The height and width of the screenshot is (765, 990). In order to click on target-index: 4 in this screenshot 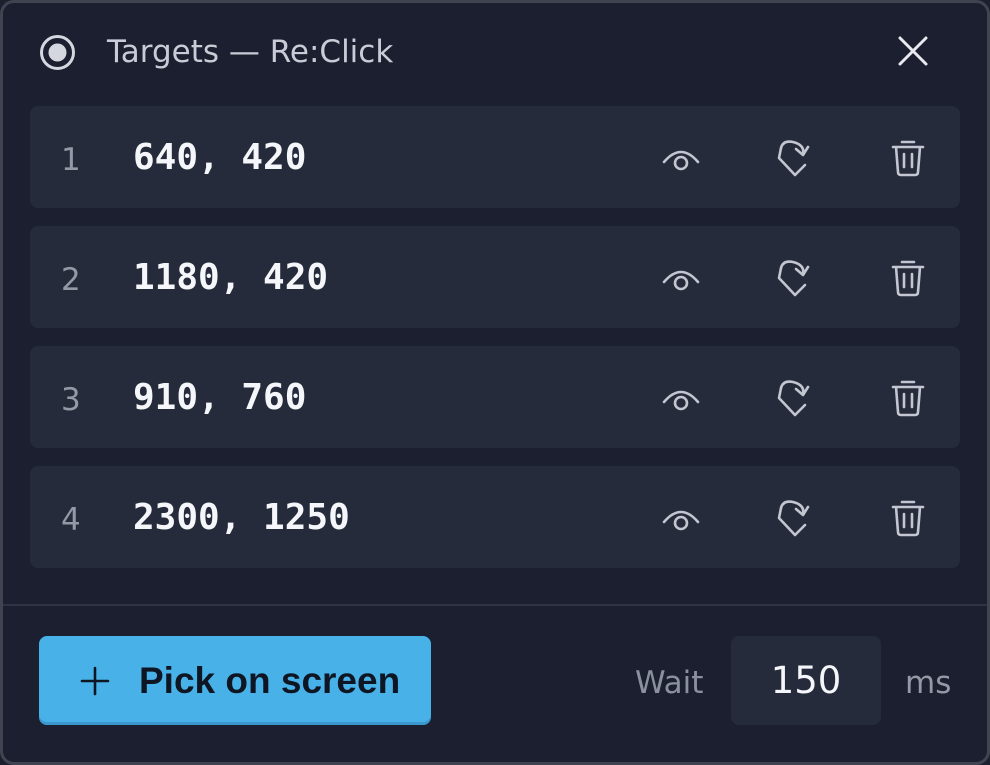, I will do `click(71, 520)`.